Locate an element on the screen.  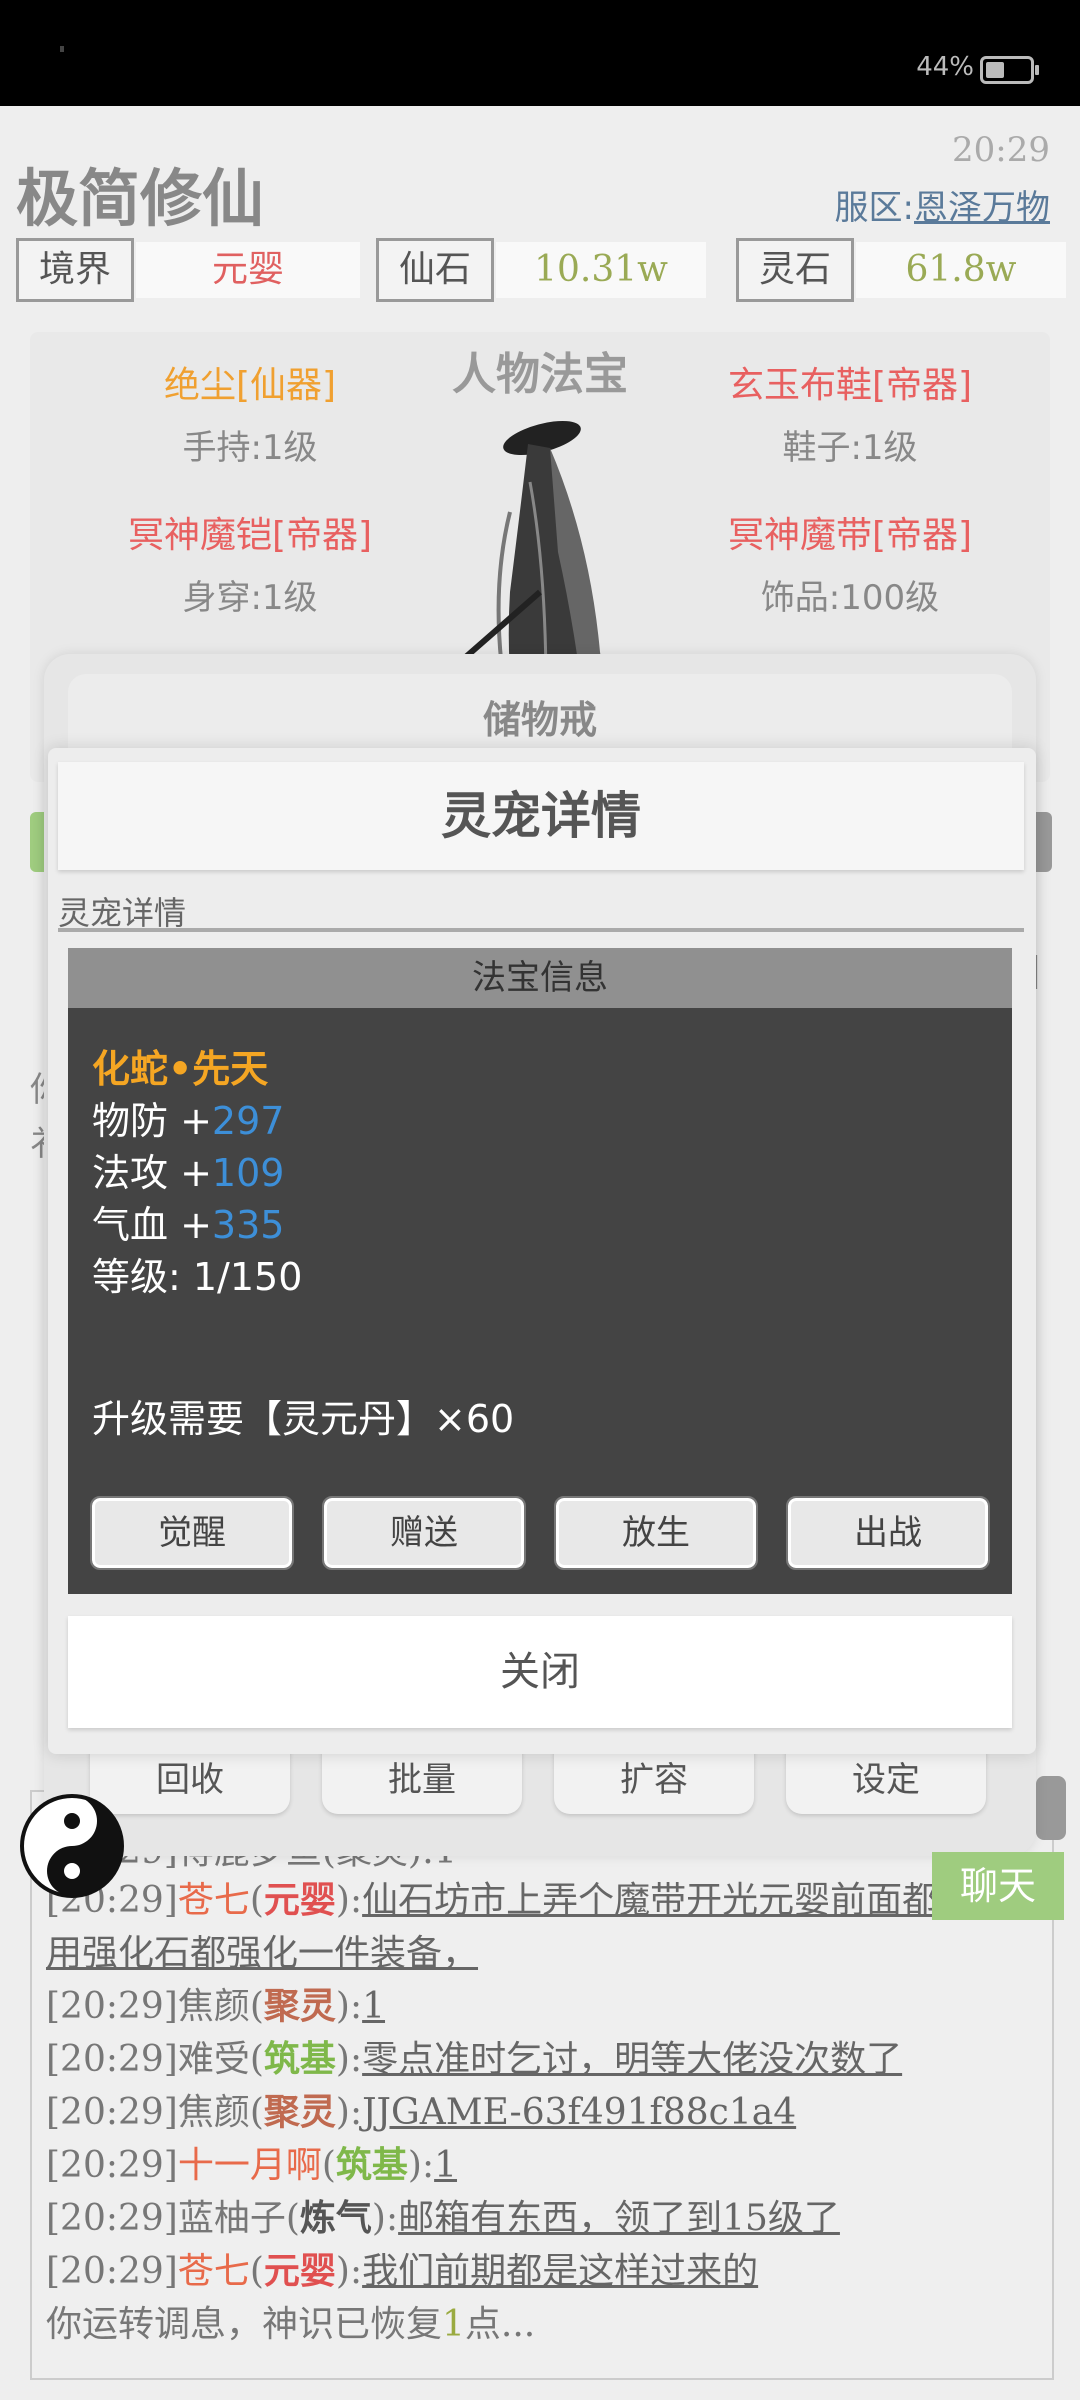
stat-value: 297 is located at coordinates (248, 1121).